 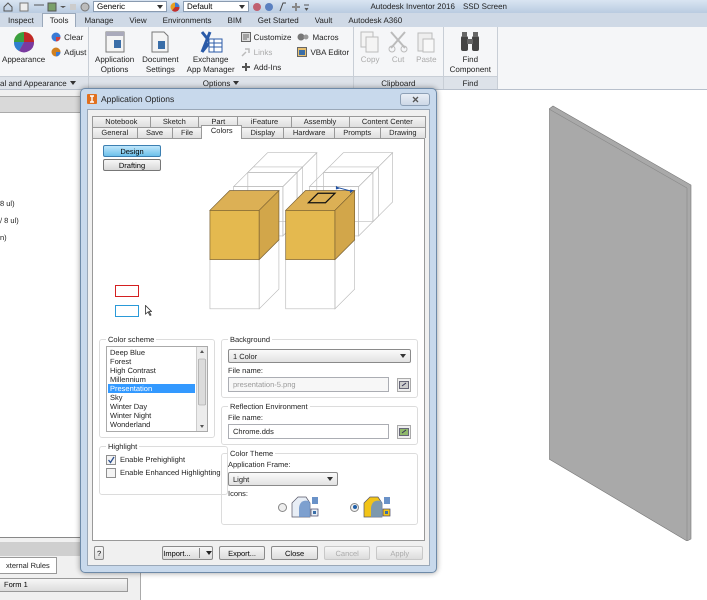 What do you see at coordinates (114, 42) in the screenshot?
I see `window-icon` at bounding box center [114, 42].